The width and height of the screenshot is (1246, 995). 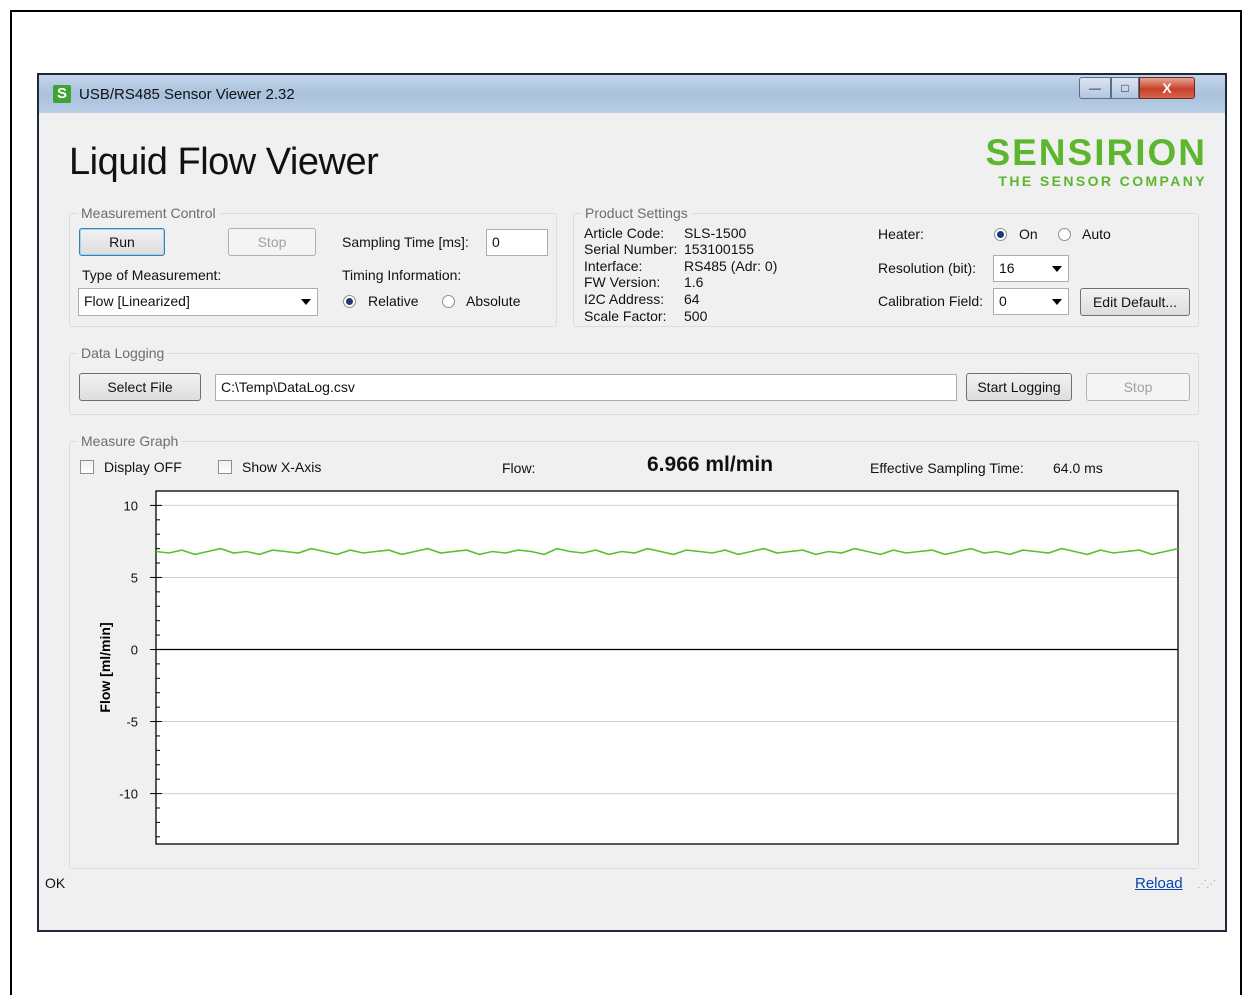 I want to click on status-text: OK, so click(x=55, y=883).